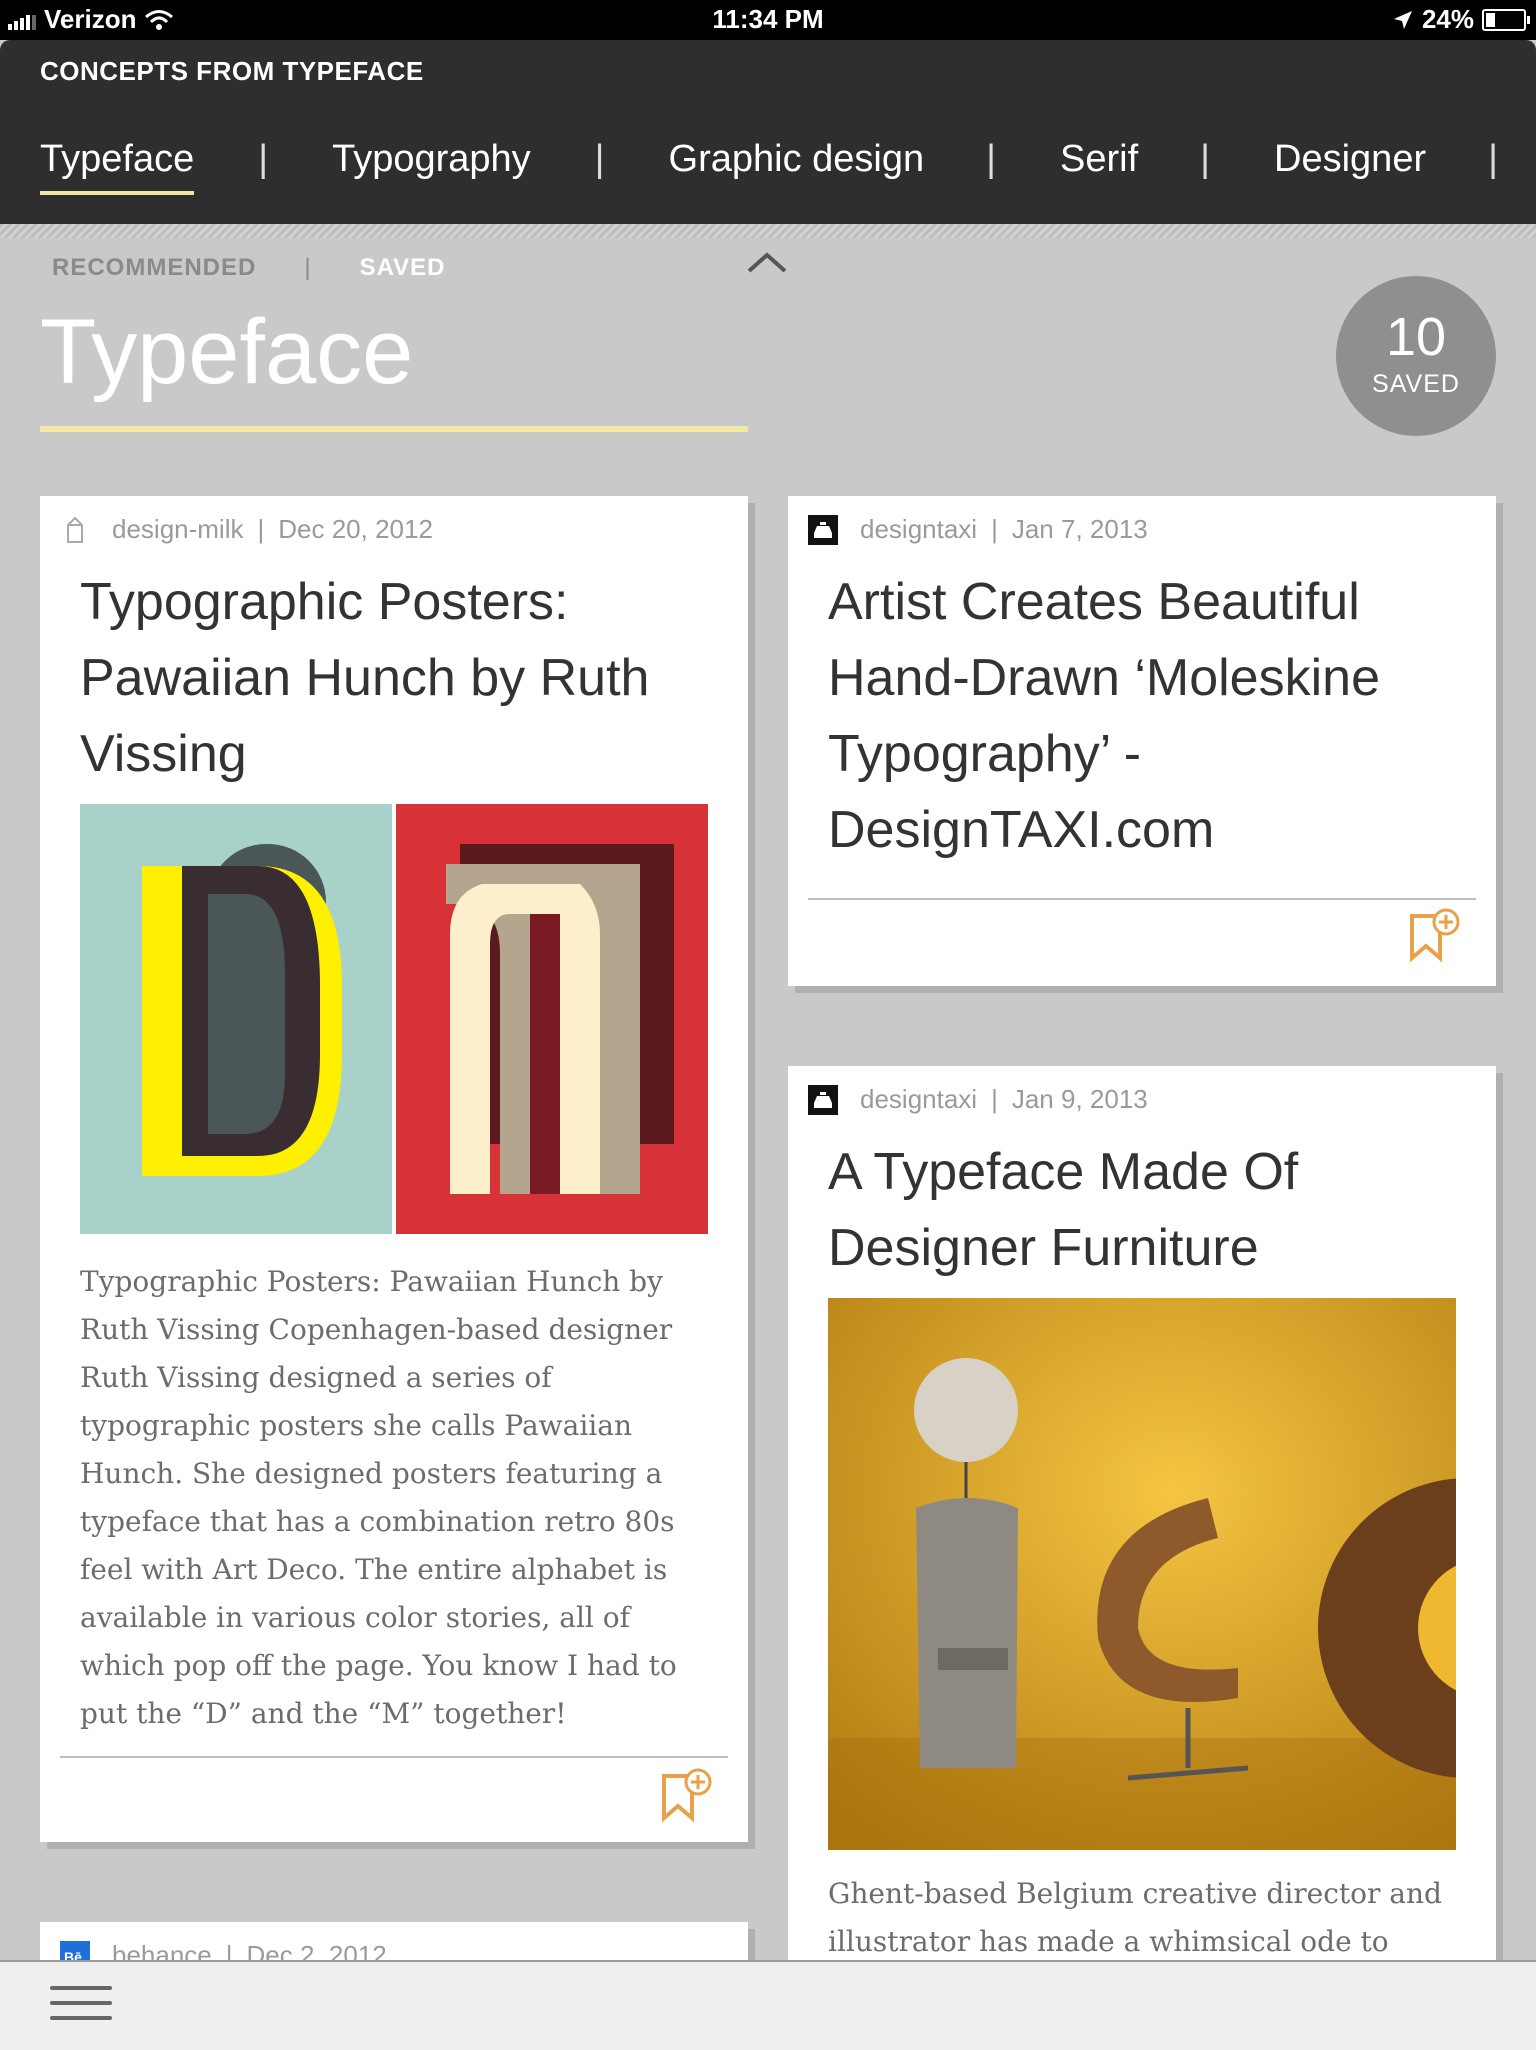 This screenshot has height=2050, width=1536. I want to click on tab-typography: Typography, so click(431, 166).